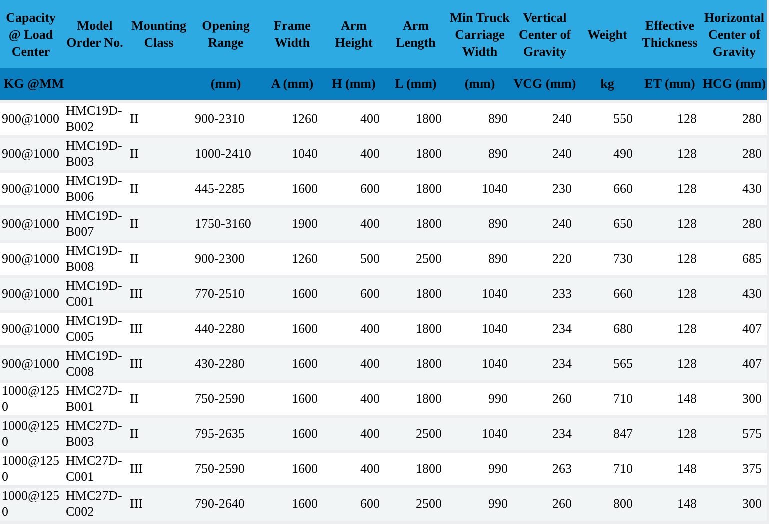  I want to click on column-header: Vertical Center of Gravity, so click(545, 34).